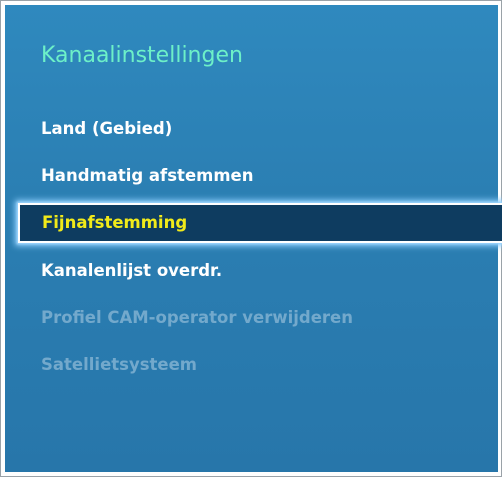  What do you see at coordinates (106, 129) in the screenshot?
I see `menu-item-land-gebied: Land (Gebied)` at bounding box center [106, 129].